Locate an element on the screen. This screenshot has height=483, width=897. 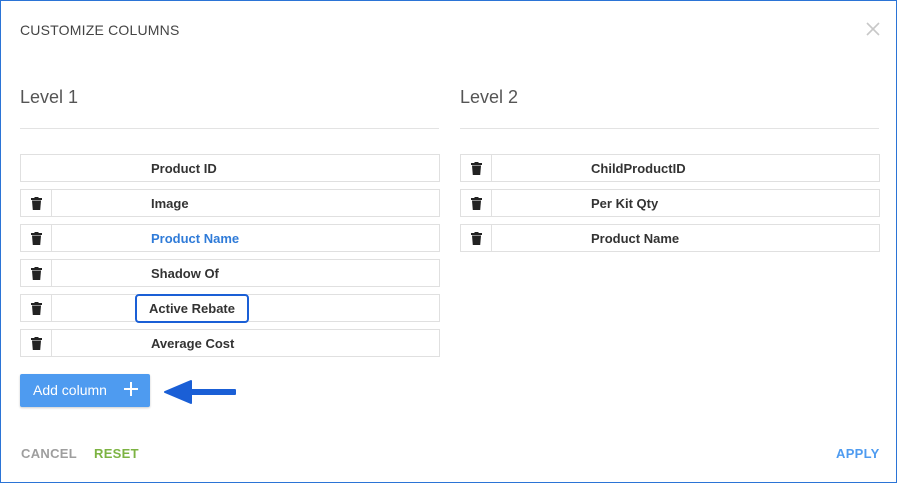
level-1-column-row: Image is located at coordinates (230, 203).